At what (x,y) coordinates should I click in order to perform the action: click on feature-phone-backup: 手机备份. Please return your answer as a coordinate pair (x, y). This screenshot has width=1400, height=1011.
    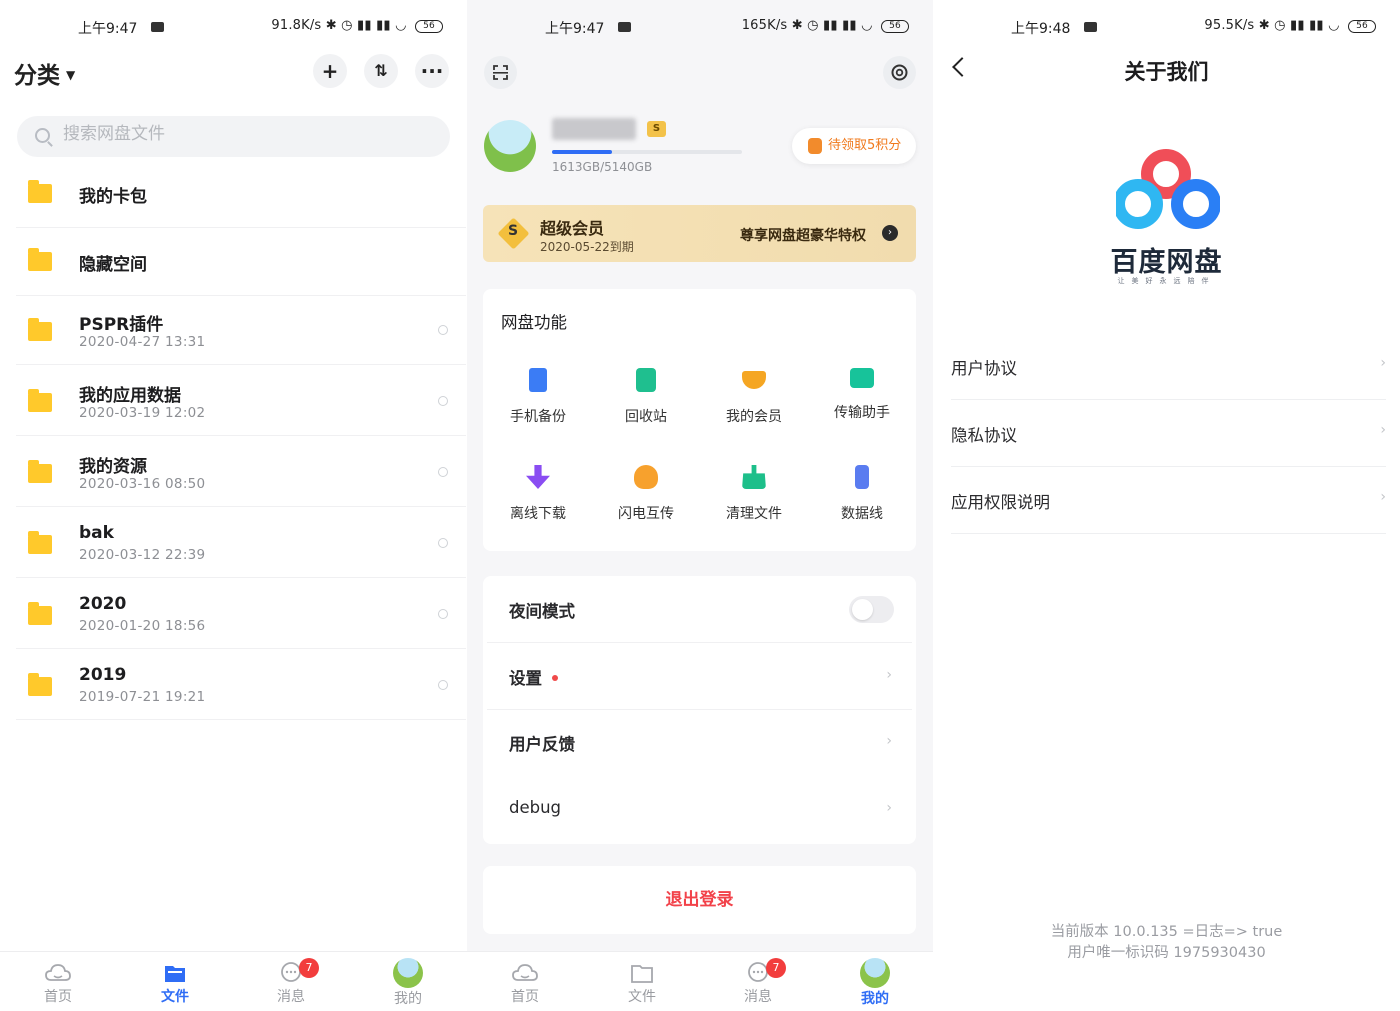
    Looking at the image, I should click on (538, 397).